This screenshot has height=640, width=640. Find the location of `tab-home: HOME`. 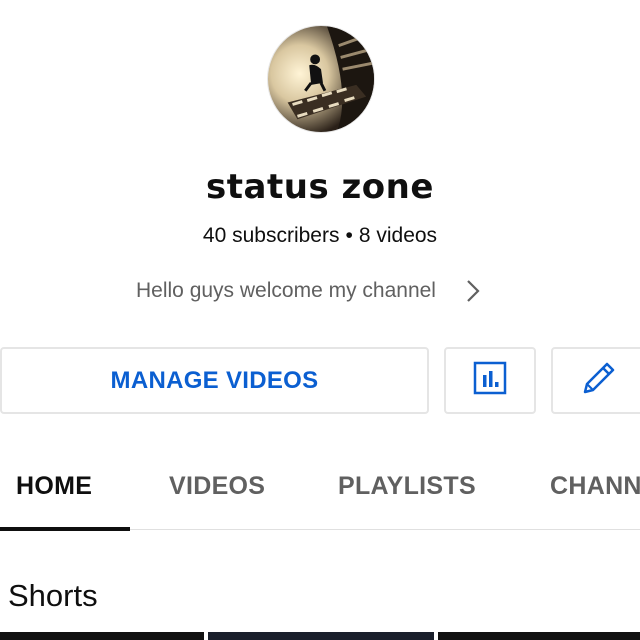

tab-home: HOME is located at coordinates (54, 486).